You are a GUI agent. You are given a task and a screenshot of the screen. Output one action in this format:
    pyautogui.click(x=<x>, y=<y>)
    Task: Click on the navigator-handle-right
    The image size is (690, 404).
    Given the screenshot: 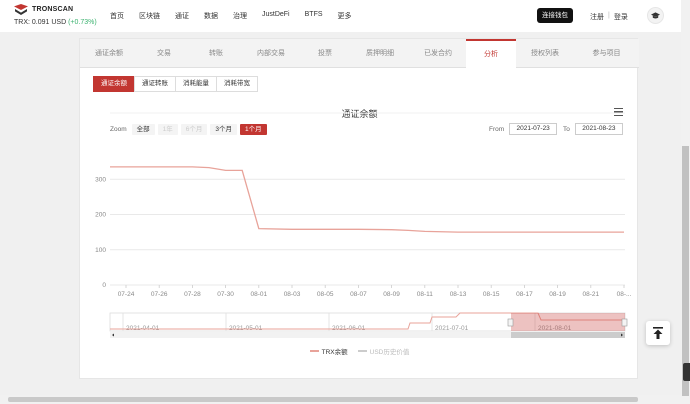 What is the action you would take?
    pyautogui.click(x=624, y=322)
    